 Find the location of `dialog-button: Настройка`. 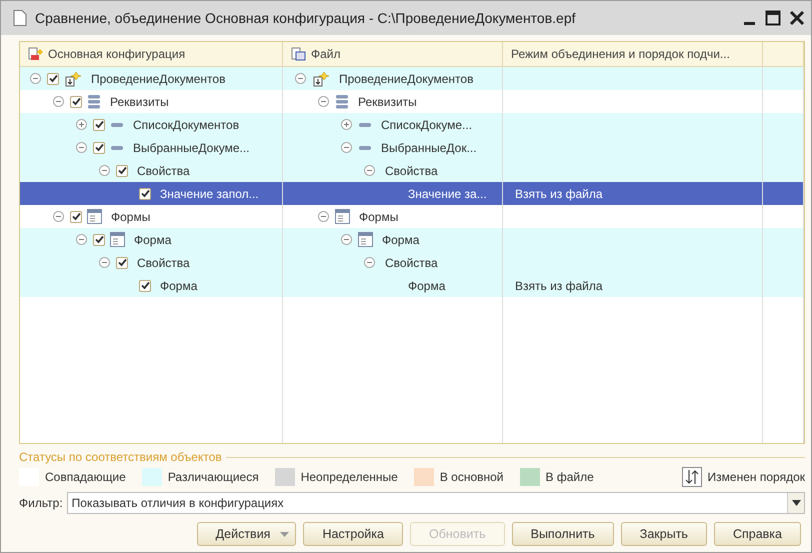

dialog-button: Настройка is located at coordinates (353, 534).